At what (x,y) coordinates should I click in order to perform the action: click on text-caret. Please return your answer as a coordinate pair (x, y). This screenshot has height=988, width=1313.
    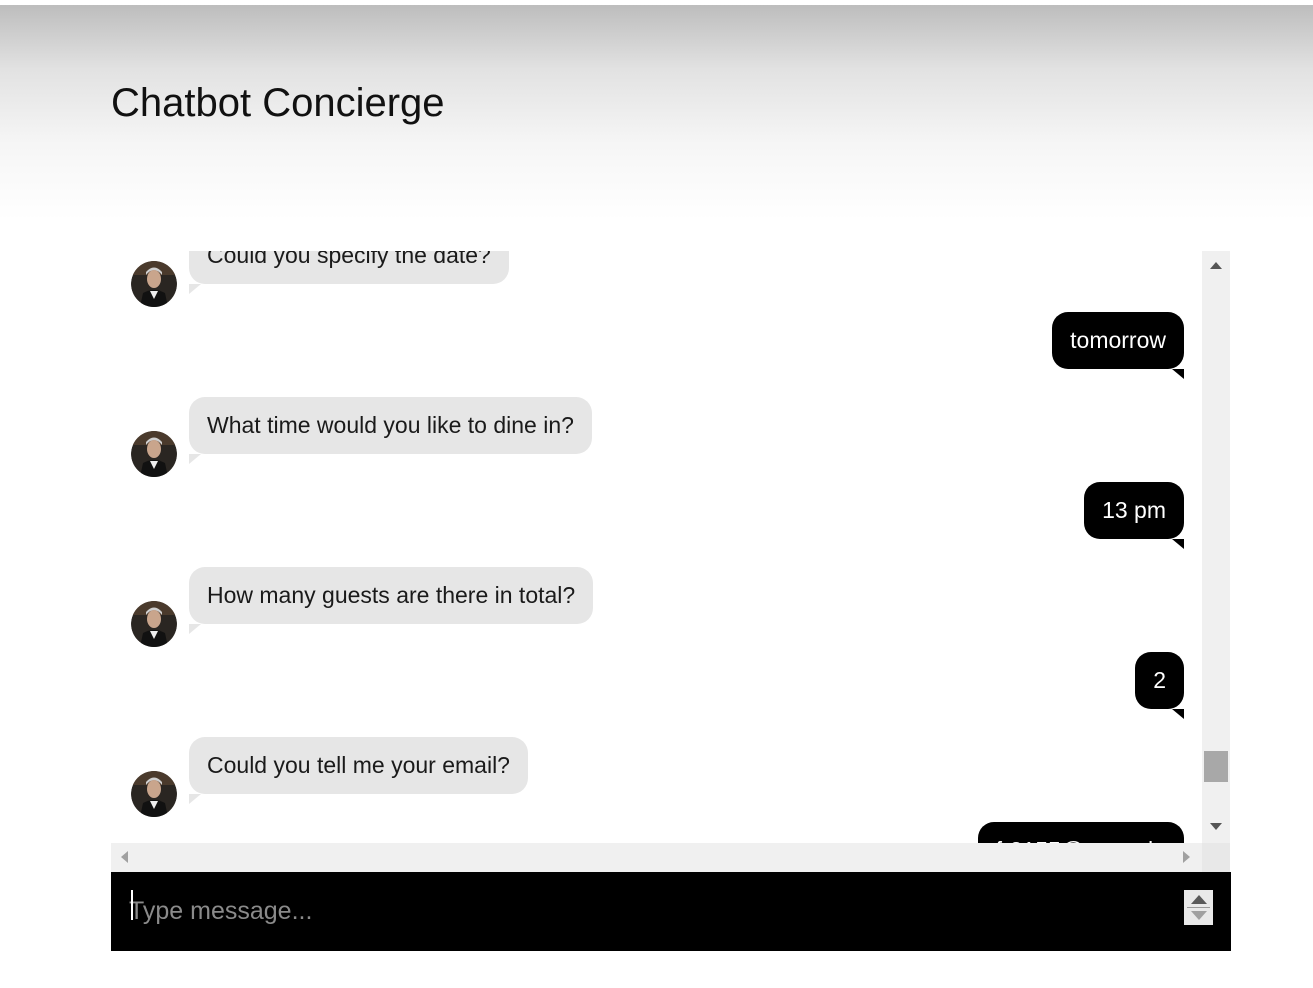
    Looking at the image, I should click on (132, 905).